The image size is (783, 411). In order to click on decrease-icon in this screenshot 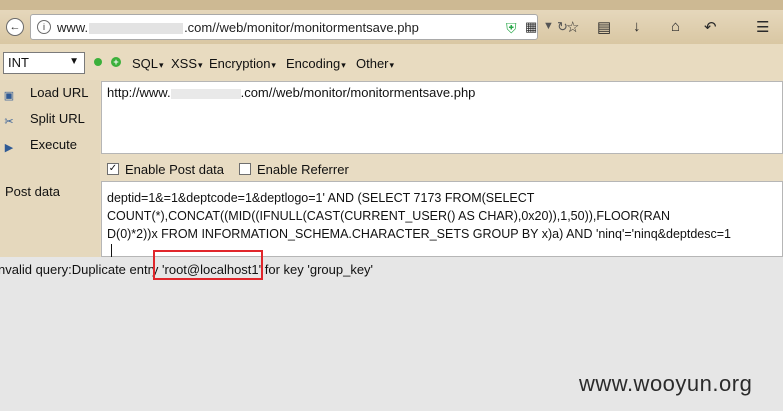, I will do `click(98, 62)`.